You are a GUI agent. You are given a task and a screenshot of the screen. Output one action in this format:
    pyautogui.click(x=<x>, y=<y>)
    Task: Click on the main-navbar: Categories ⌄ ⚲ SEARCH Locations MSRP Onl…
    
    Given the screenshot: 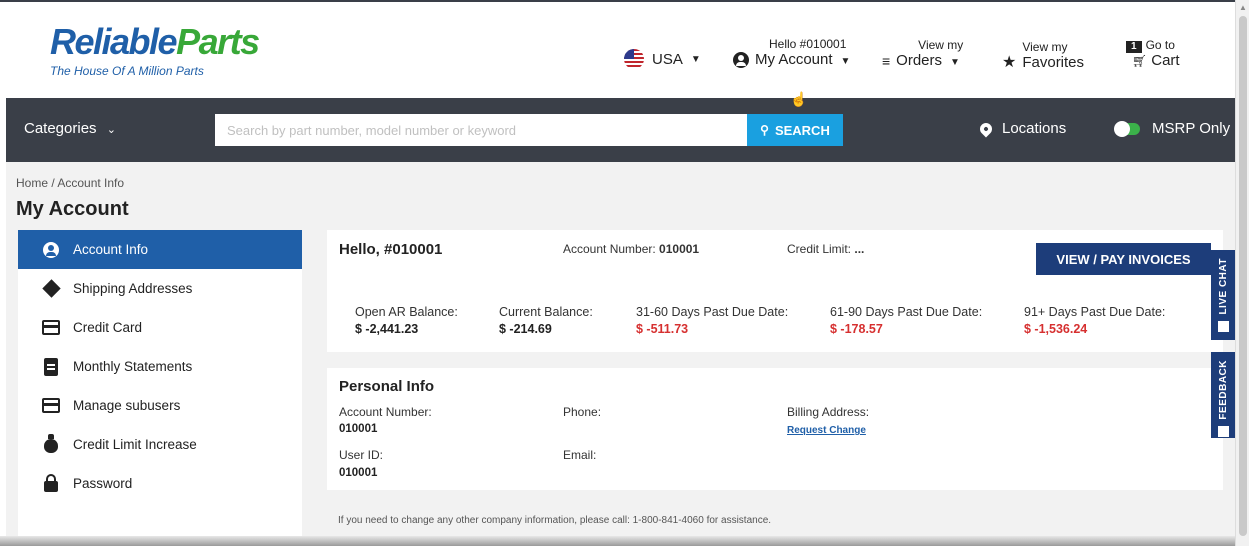 What is the action you would take?
    pyautogui.click(x=620, y=130)
    